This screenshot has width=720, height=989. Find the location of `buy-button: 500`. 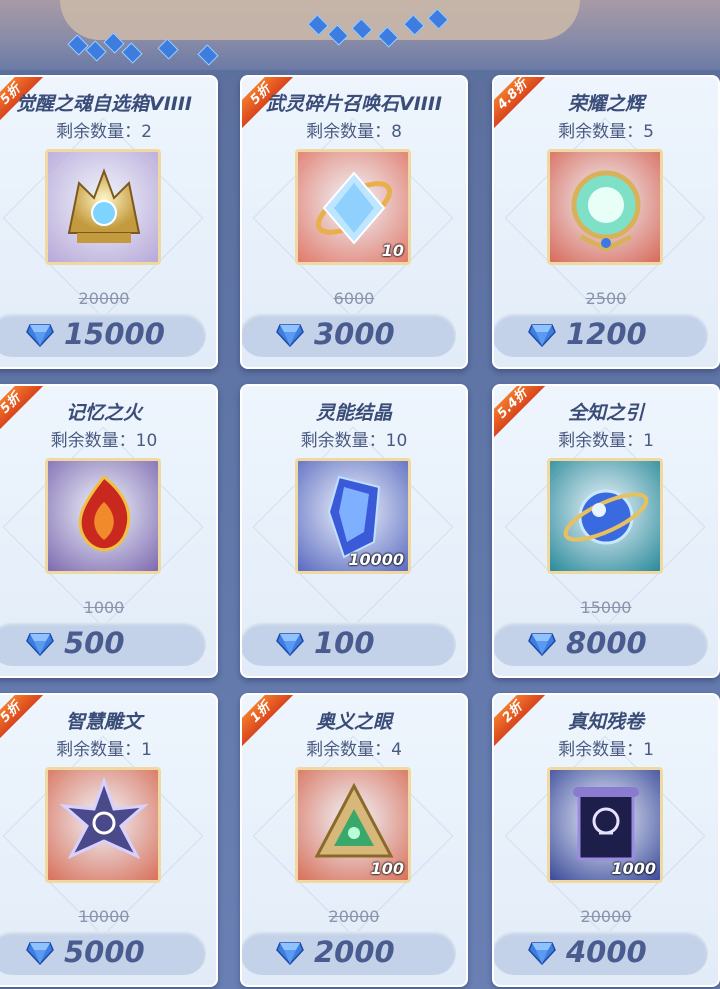

buy-button: 500 is located at coordinates (103, 644).